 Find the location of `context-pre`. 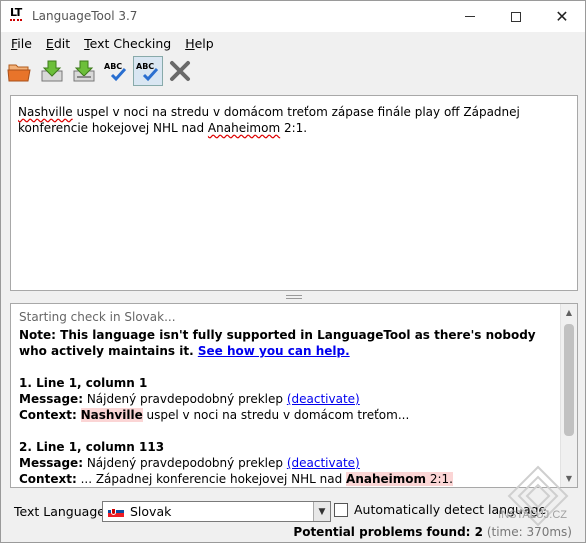

context-pre is located at coordinates (79, 415).